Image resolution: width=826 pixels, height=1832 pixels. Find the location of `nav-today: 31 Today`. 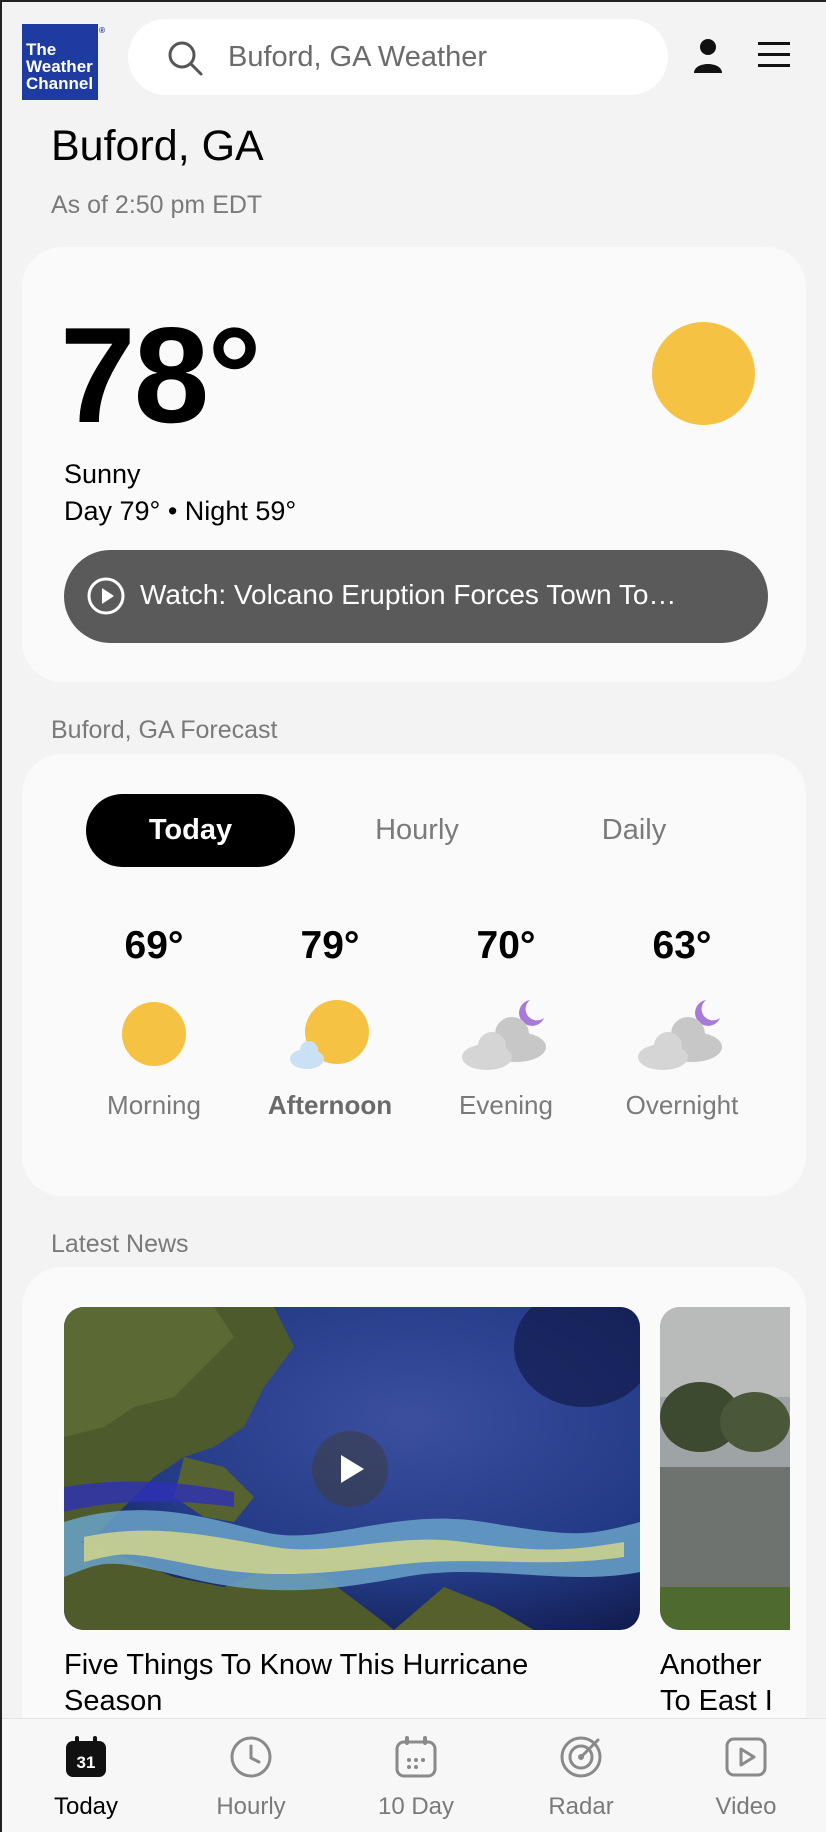

nav-today: 31 Today is located at coordinates (86, 1775).